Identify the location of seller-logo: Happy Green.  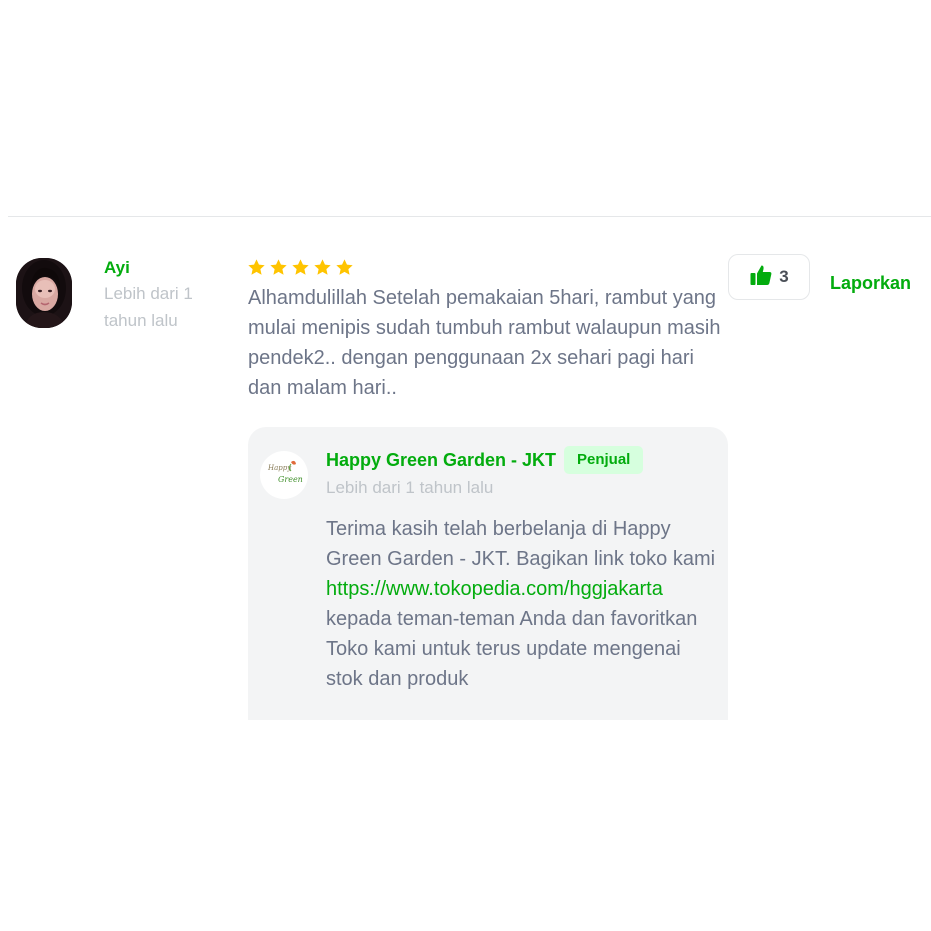
(284, 475).